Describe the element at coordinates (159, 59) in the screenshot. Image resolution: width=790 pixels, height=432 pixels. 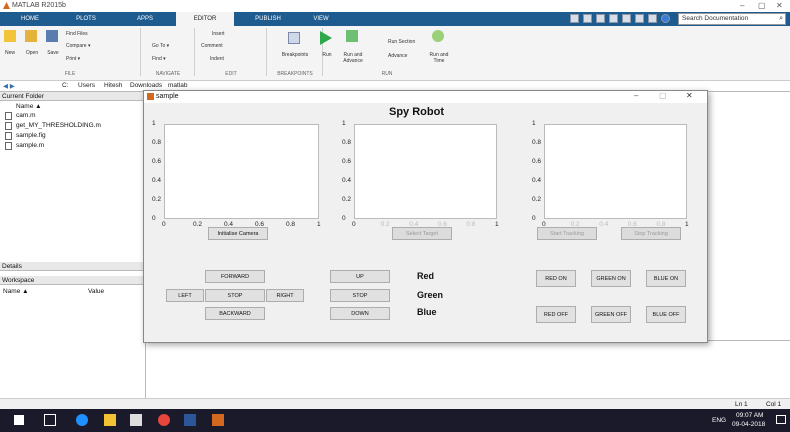
I see `find-button: Find ▾` at that location.